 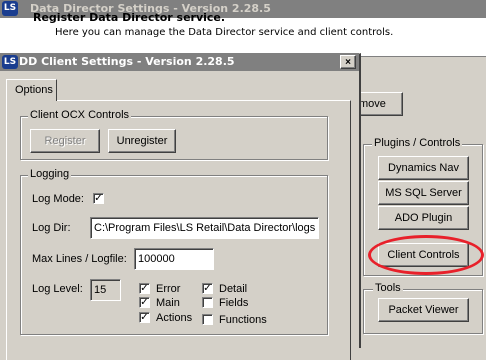 I want to click on actions-checkbox: ✓, so click(x=144, y=317).